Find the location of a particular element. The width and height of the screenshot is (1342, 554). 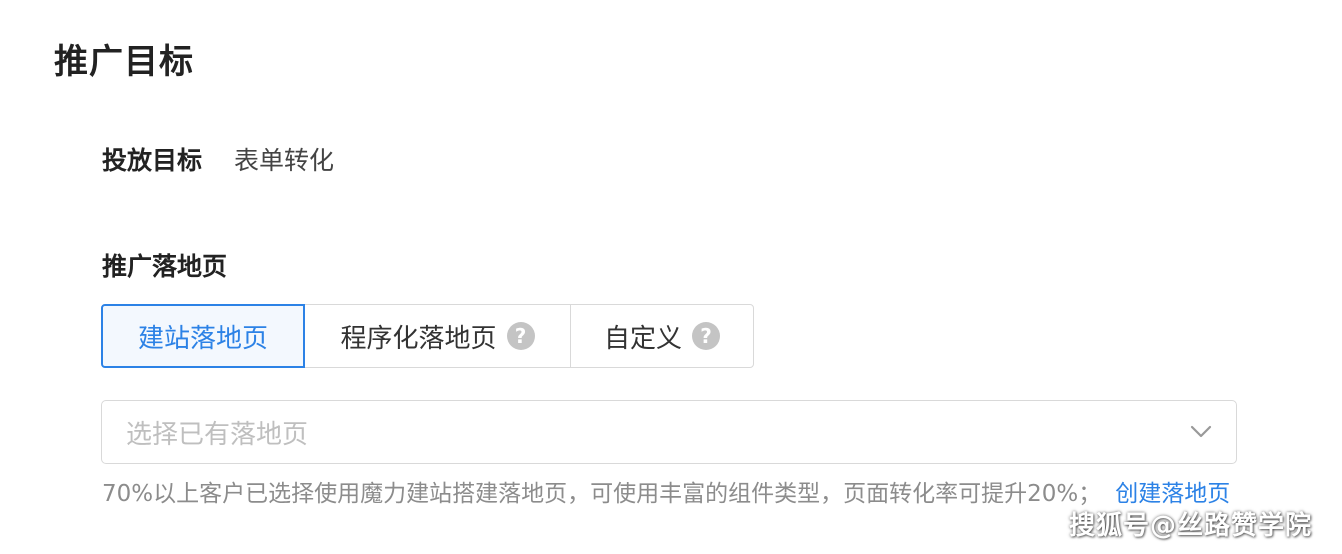

goal-value: 表单转化 is located at coordinates (284, 160).